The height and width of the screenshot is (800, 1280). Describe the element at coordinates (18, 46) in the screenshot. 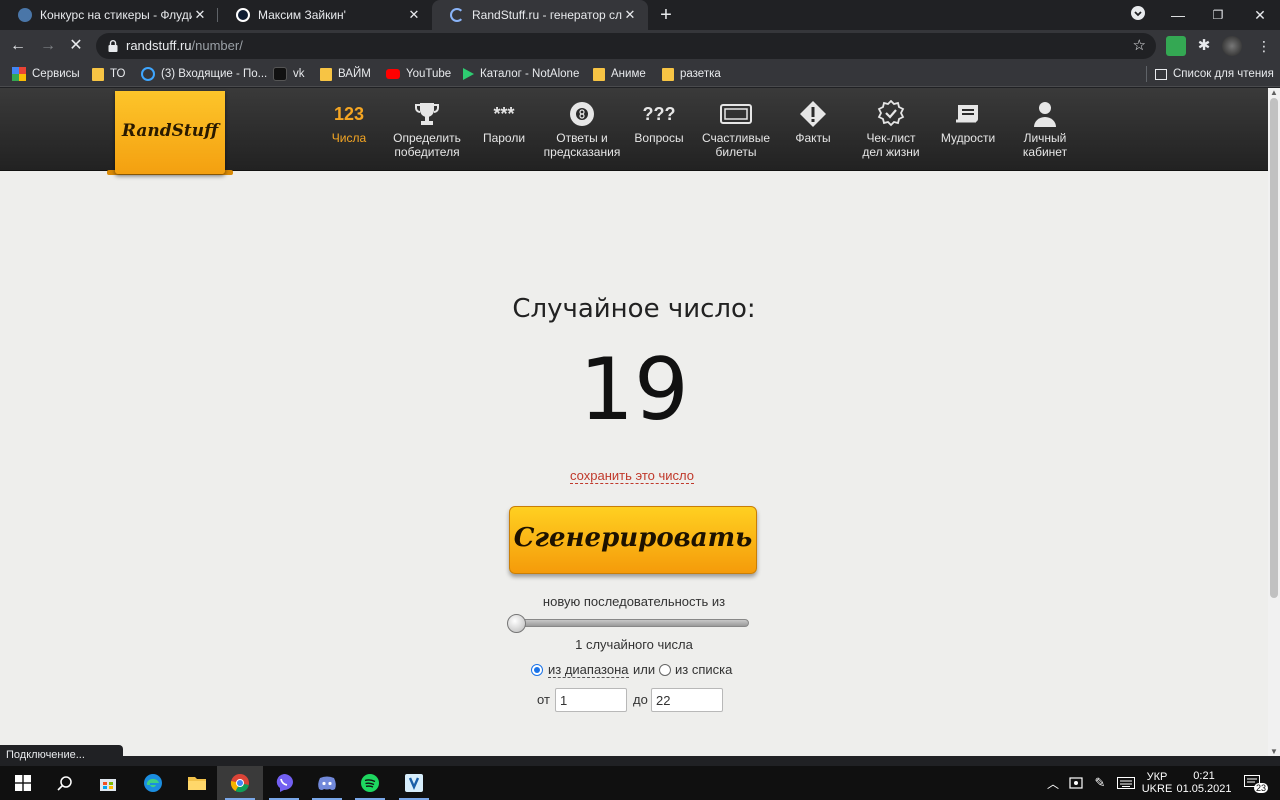

I see `back-arrow-icon: ←` at that location.